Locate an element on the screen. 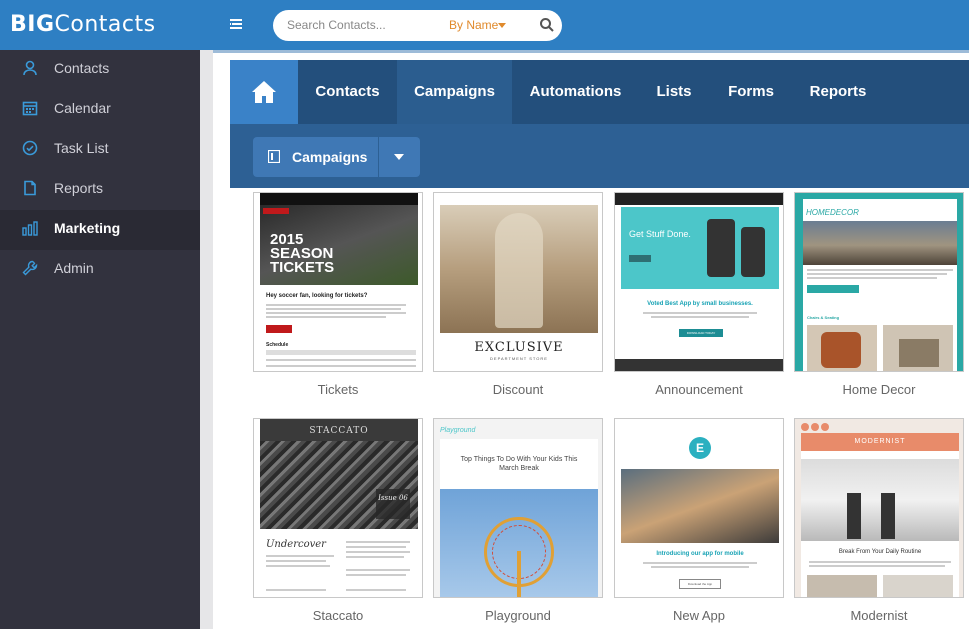  tab-contacts: Contacts is located at coordinates (347, 92).